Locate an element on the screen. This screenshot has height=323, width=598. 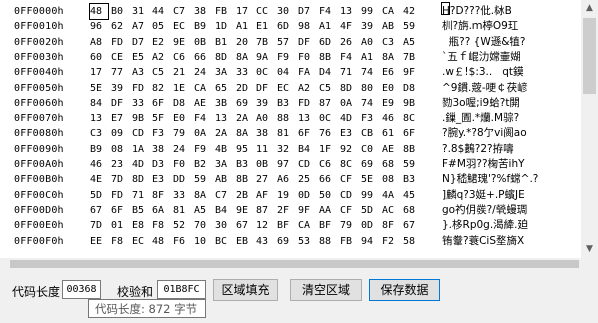
ascii-text: 瓶?? {W遜&犆? is located at coordinates (484, 42).